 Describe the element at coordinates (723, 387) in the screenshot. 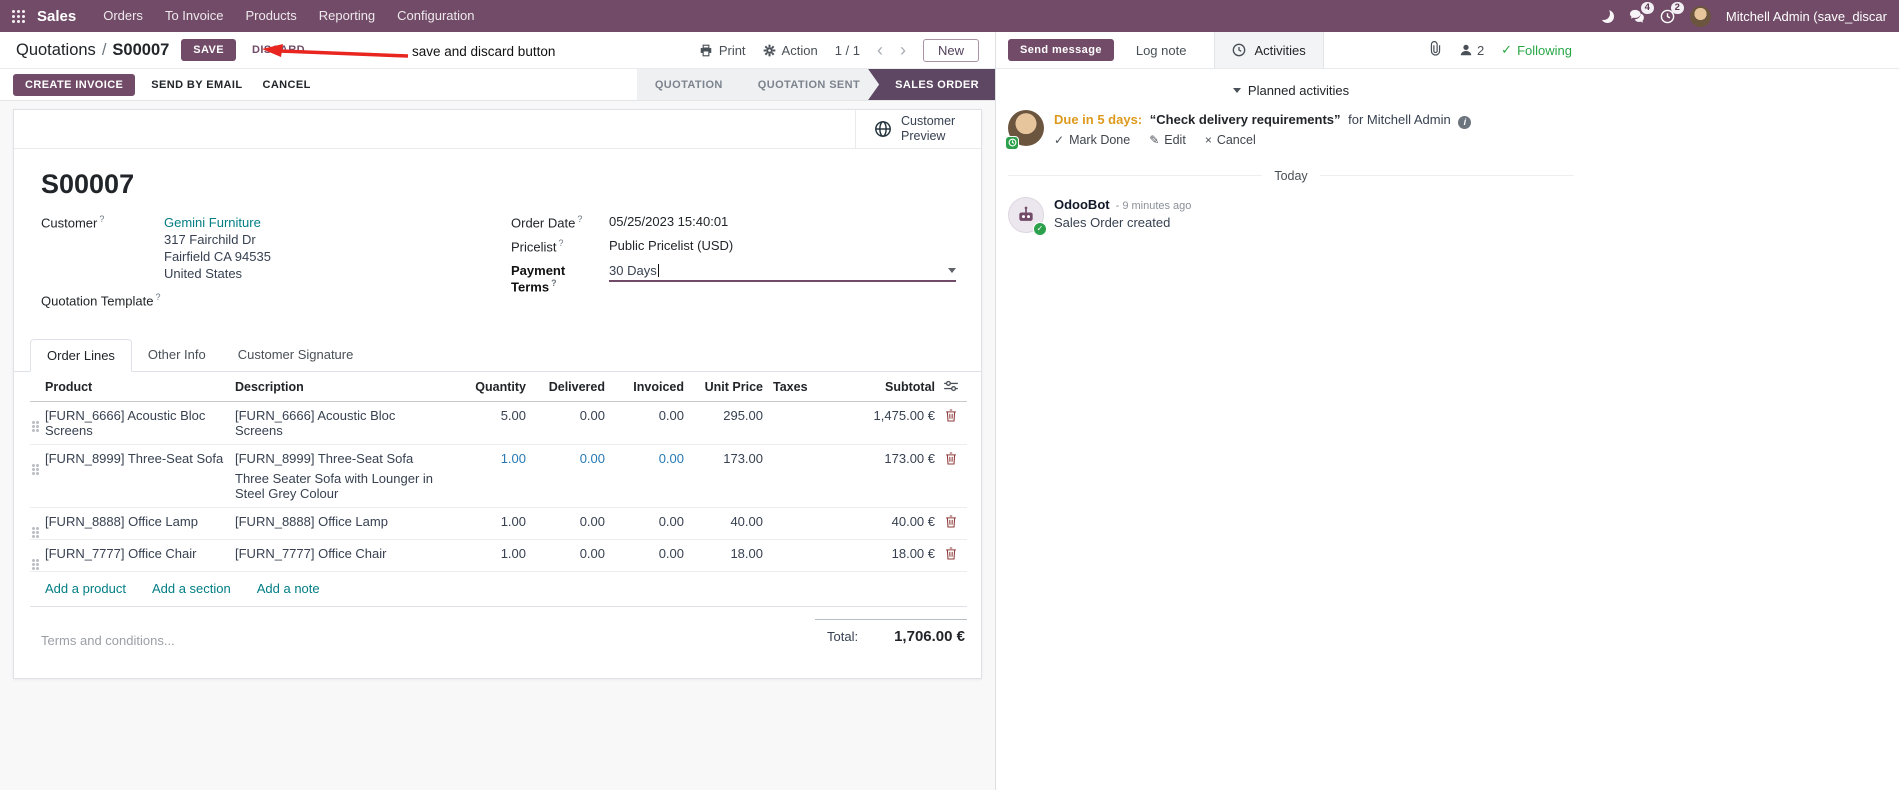

I see `header-unit-price: Unit Price` at that location.